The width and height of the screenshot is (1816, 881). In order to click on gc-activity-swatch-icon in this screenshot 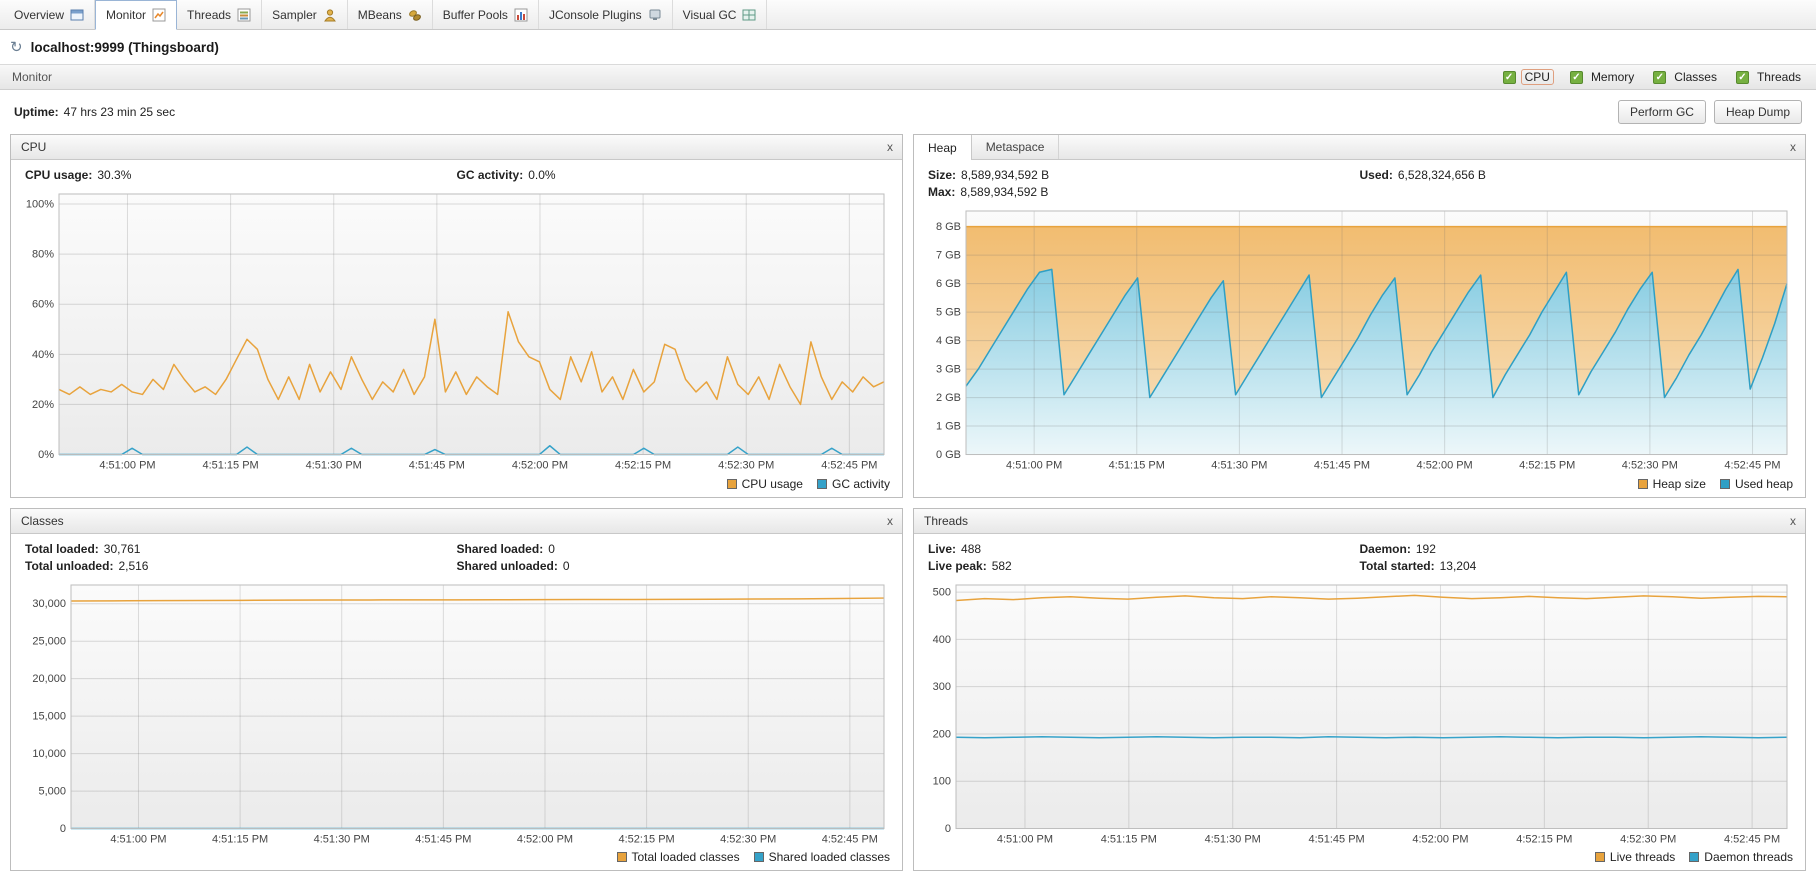, I will do `click(821, 483)`.